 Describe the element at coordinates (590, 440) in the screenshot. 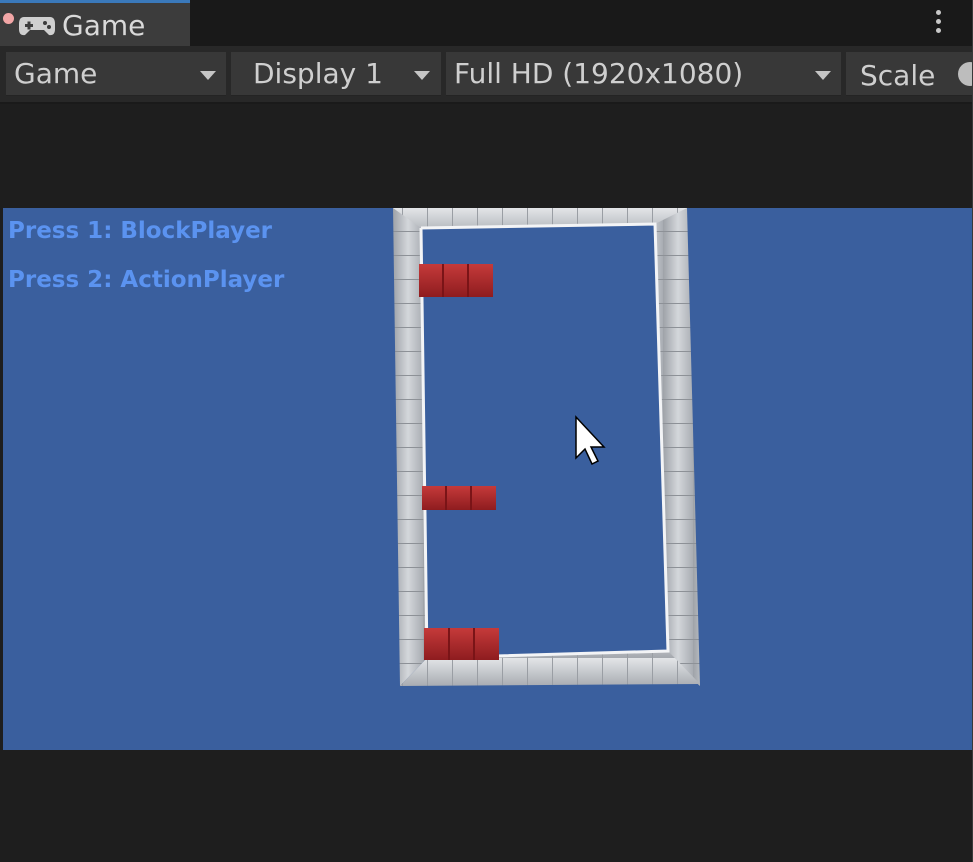

I see `mouse-cursor-icon` at that location.